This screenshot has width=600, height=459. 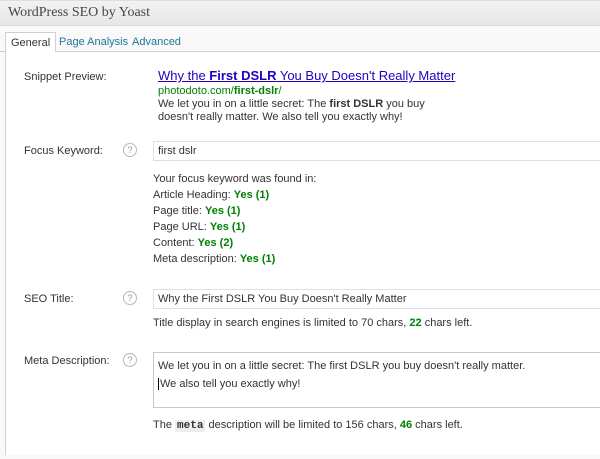 I want to click on keyword-result-page-title: Page title: Yes (1), so click(x=196, y=211).